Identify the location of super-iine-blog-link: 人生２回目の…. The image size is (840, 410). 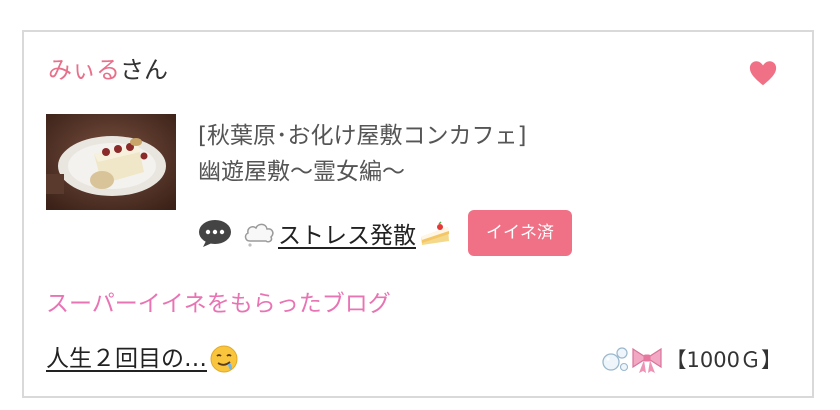
(142, 359).